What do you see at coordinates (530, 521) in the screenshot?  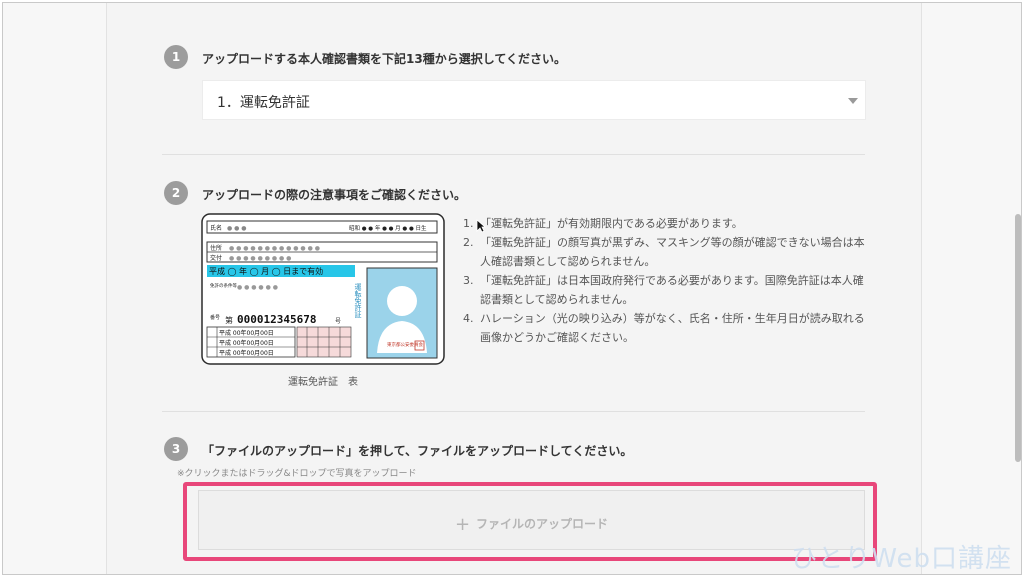 I see `upload-highlight-box` at bounding box center [530, 521].